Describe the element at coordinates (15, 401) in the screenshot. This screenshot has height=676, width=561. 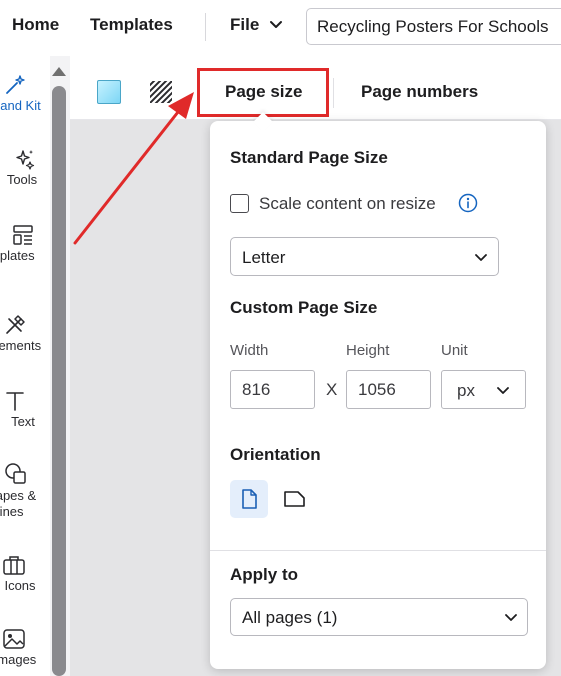
I see `text-icon` at that location.